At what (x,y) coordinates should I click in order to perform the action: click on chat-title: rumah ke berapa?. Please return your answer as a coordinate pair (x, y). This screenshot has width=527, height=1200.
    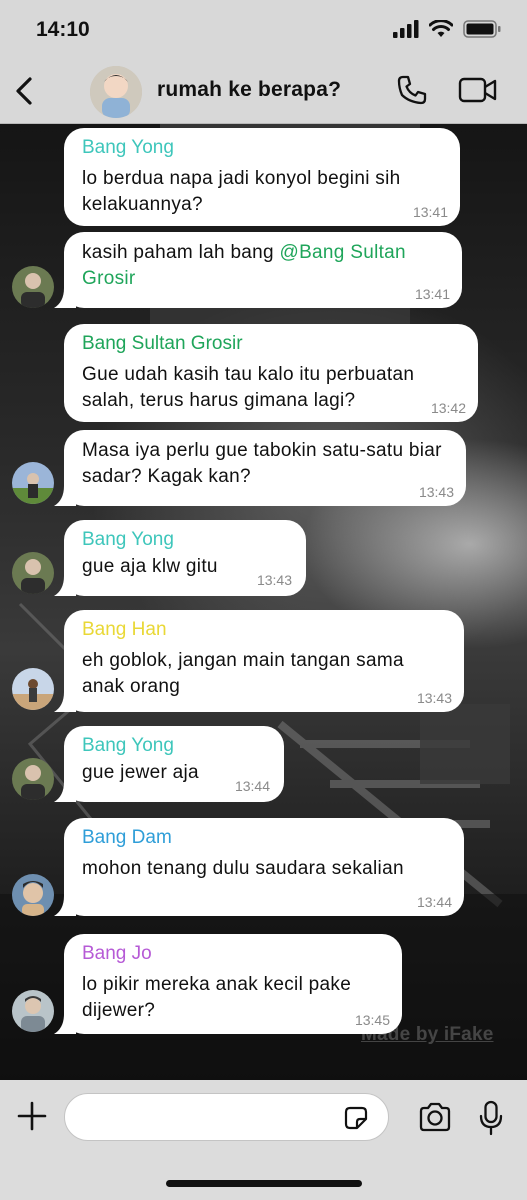
    Looking at the image, I should click on (249, 90).